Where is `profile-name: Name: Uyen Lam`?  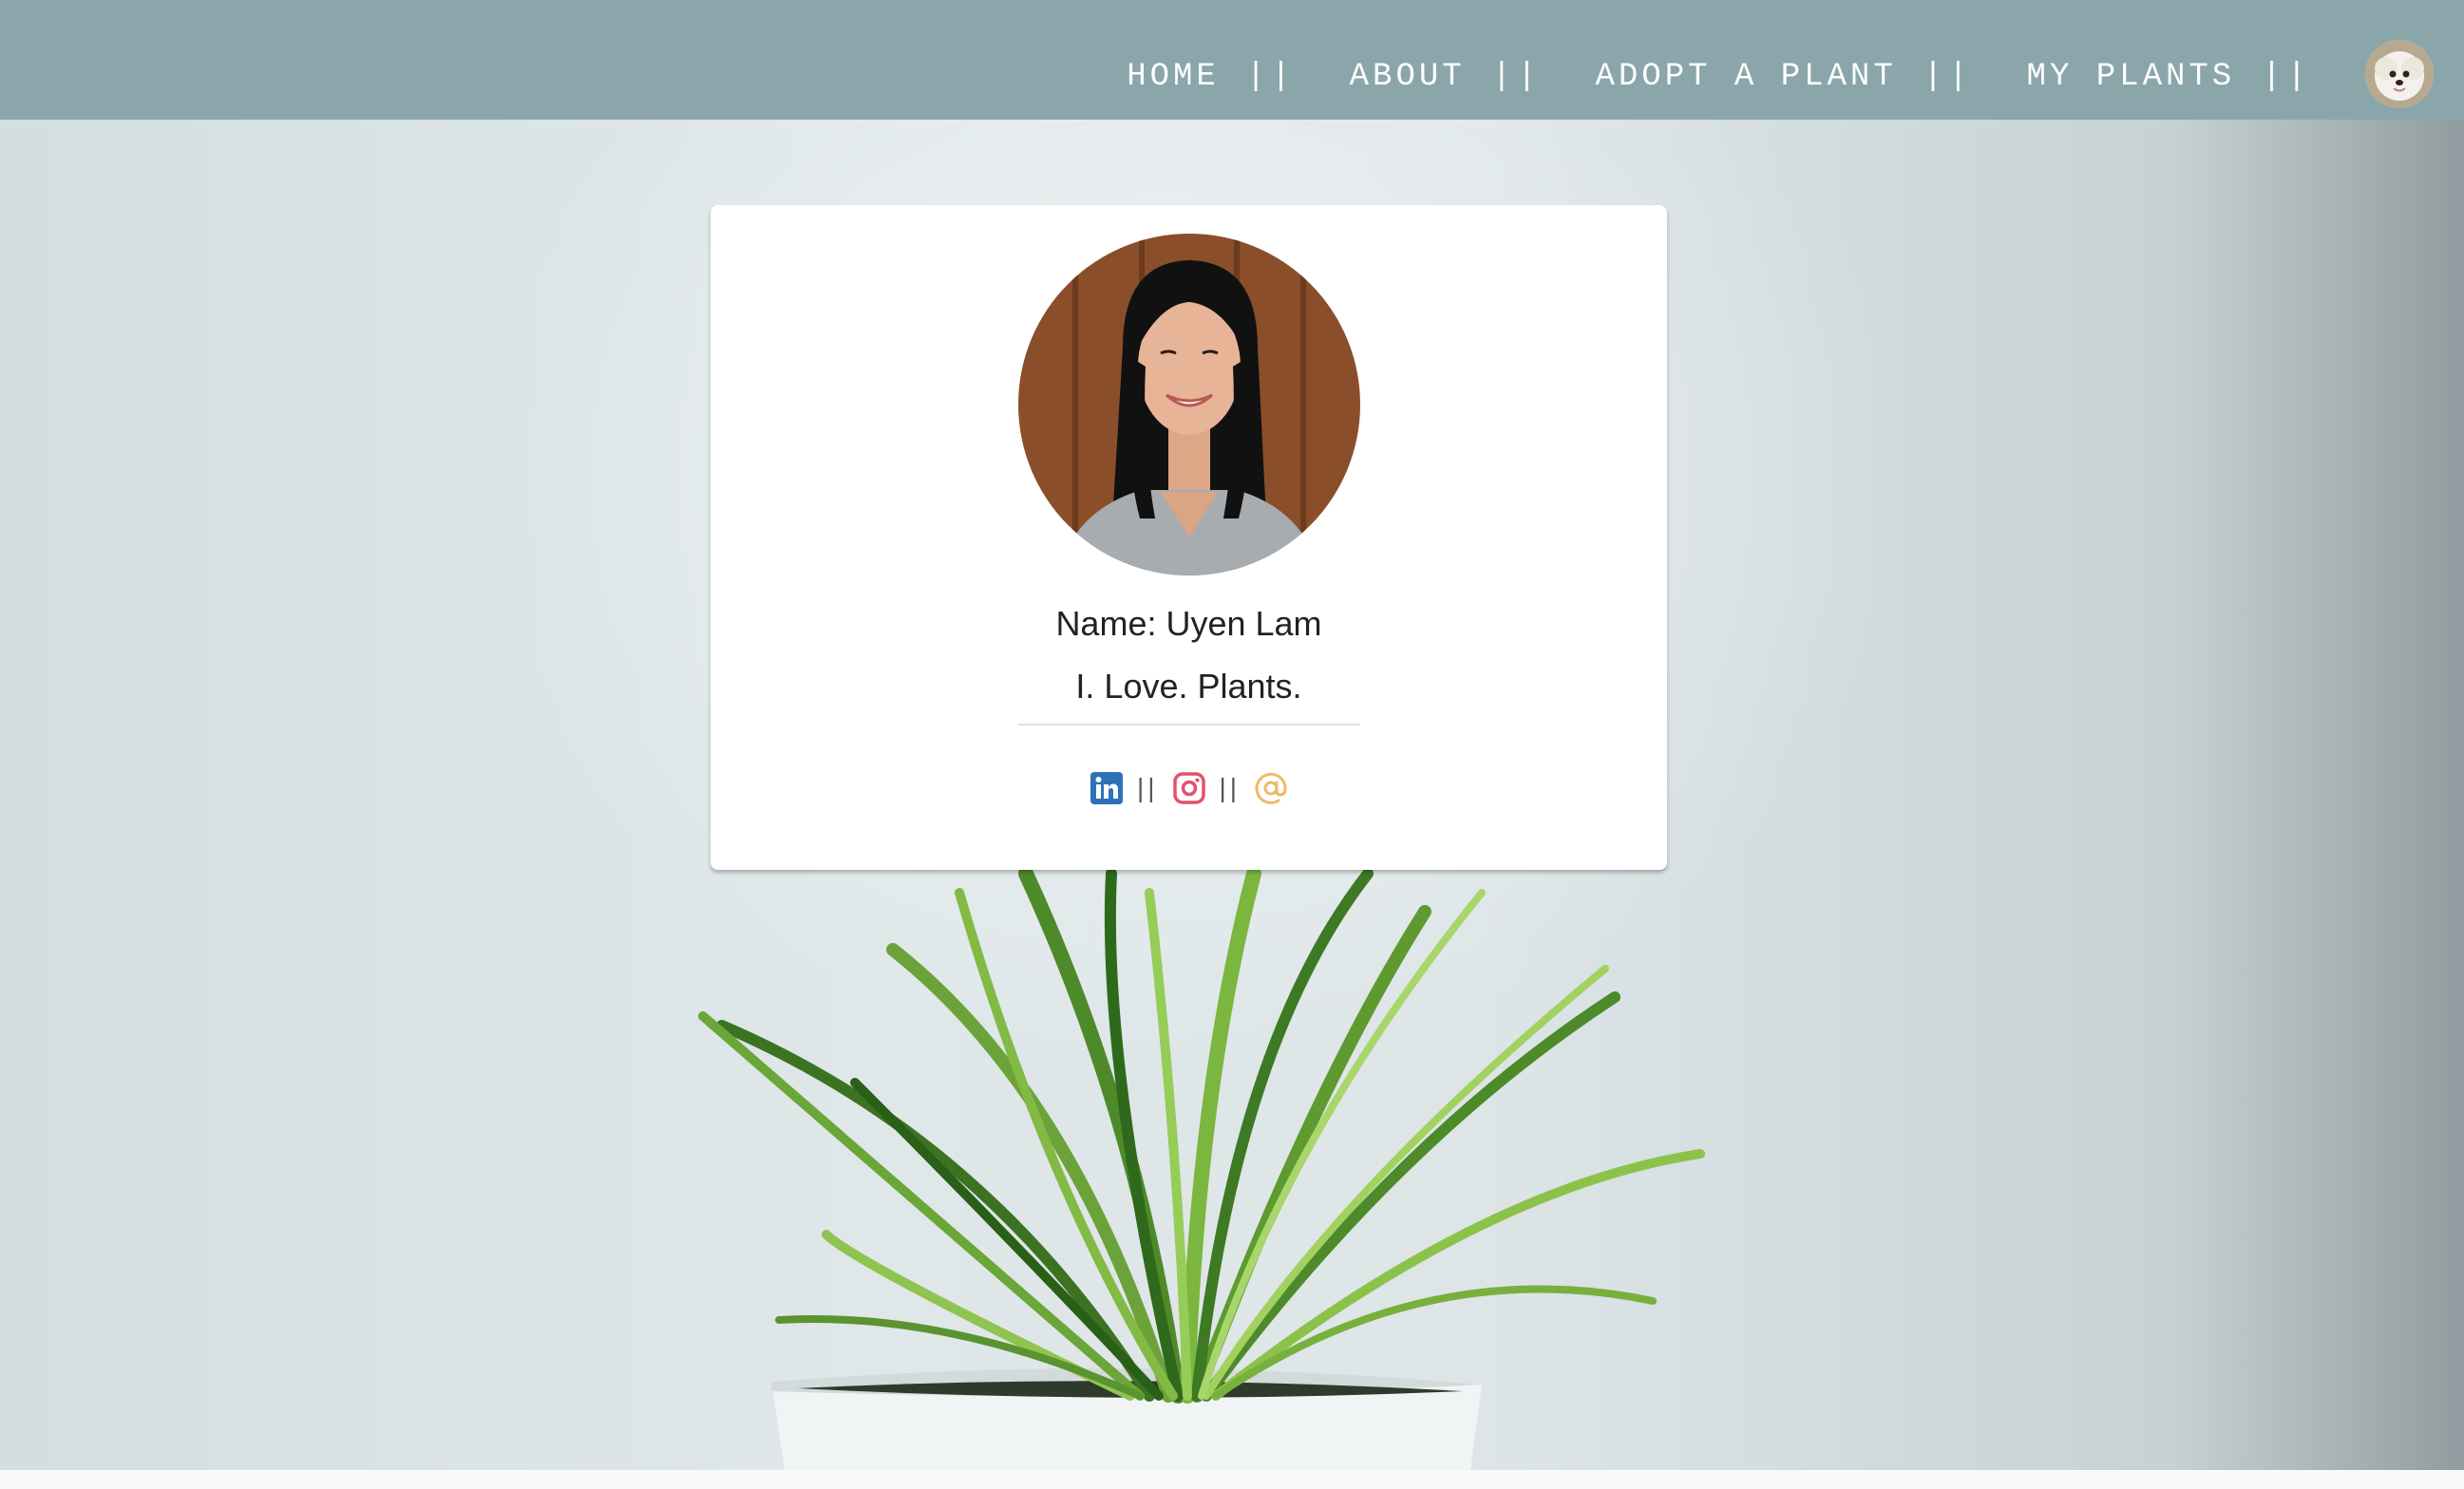 profile-name: Name: Uyen Lam is located at coordinates (1188, 623).